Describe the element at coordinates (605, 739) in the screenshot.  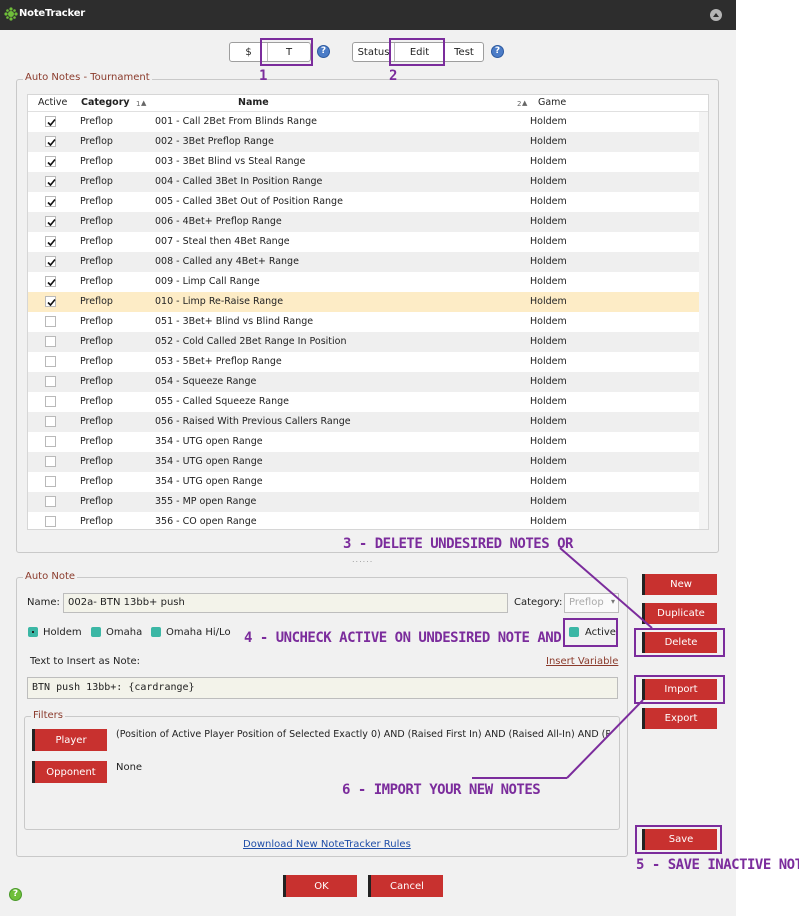
I see `arrow-to-import` at that location.